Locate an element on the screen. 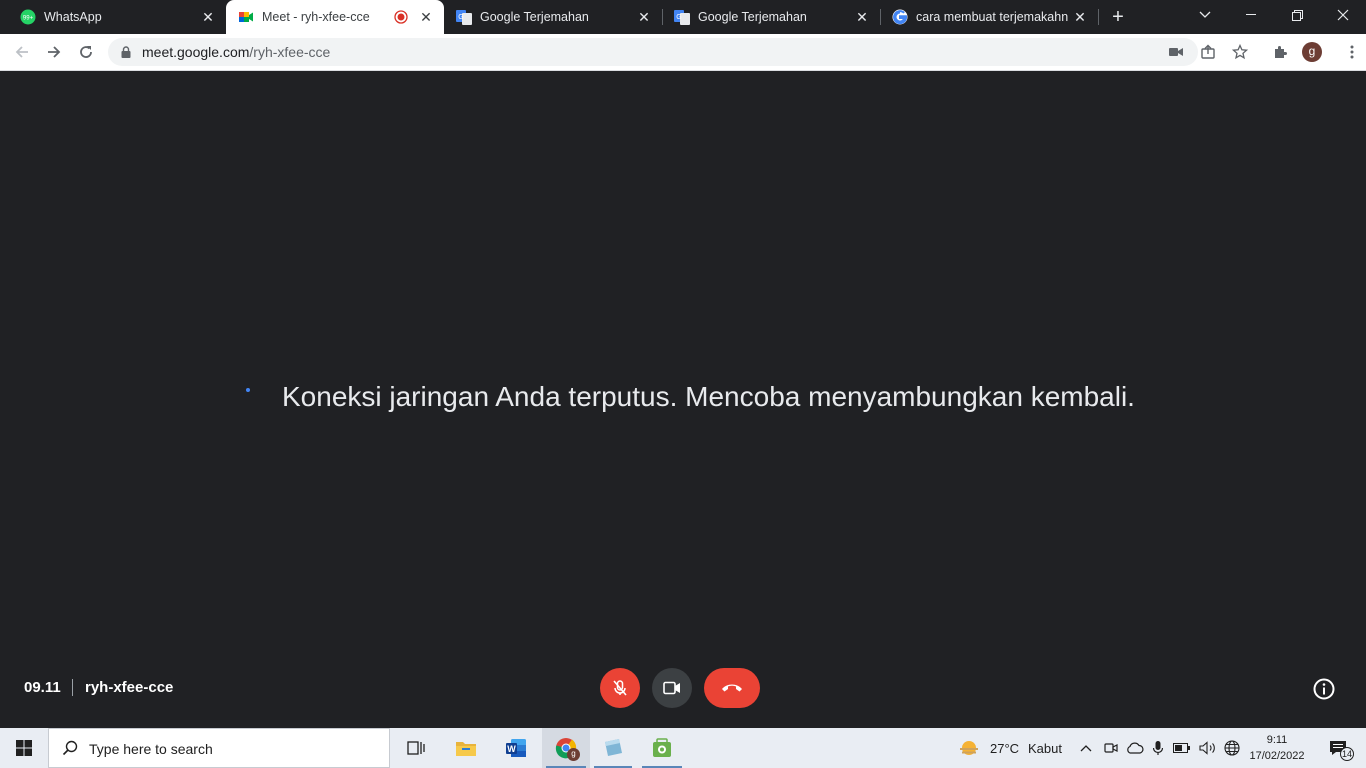  whatsapp-icon: 99+ is located at coordinates (28, 17).